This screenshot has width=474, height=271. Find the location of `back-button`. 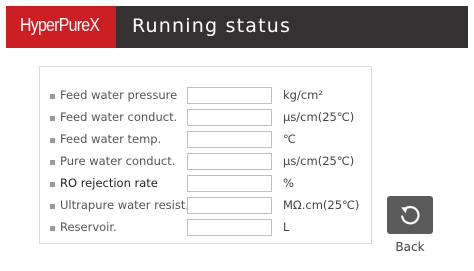

back-button is located at coordinates (410, 215).